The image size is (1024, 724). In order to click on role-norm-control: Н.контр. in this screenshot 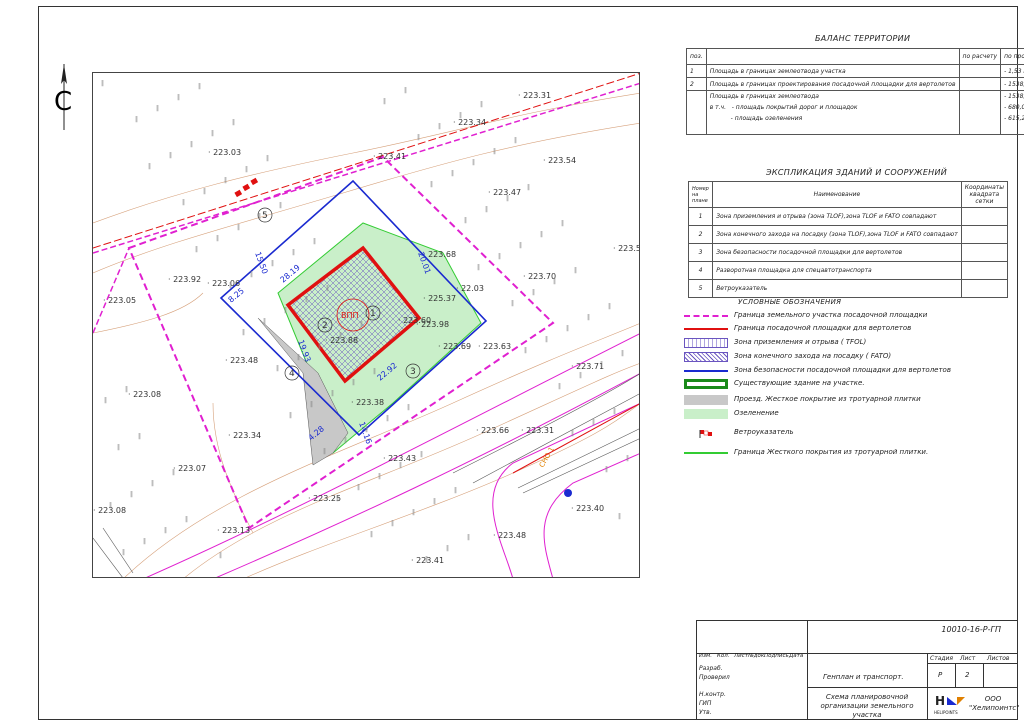, I will do `click(712, 694)`.